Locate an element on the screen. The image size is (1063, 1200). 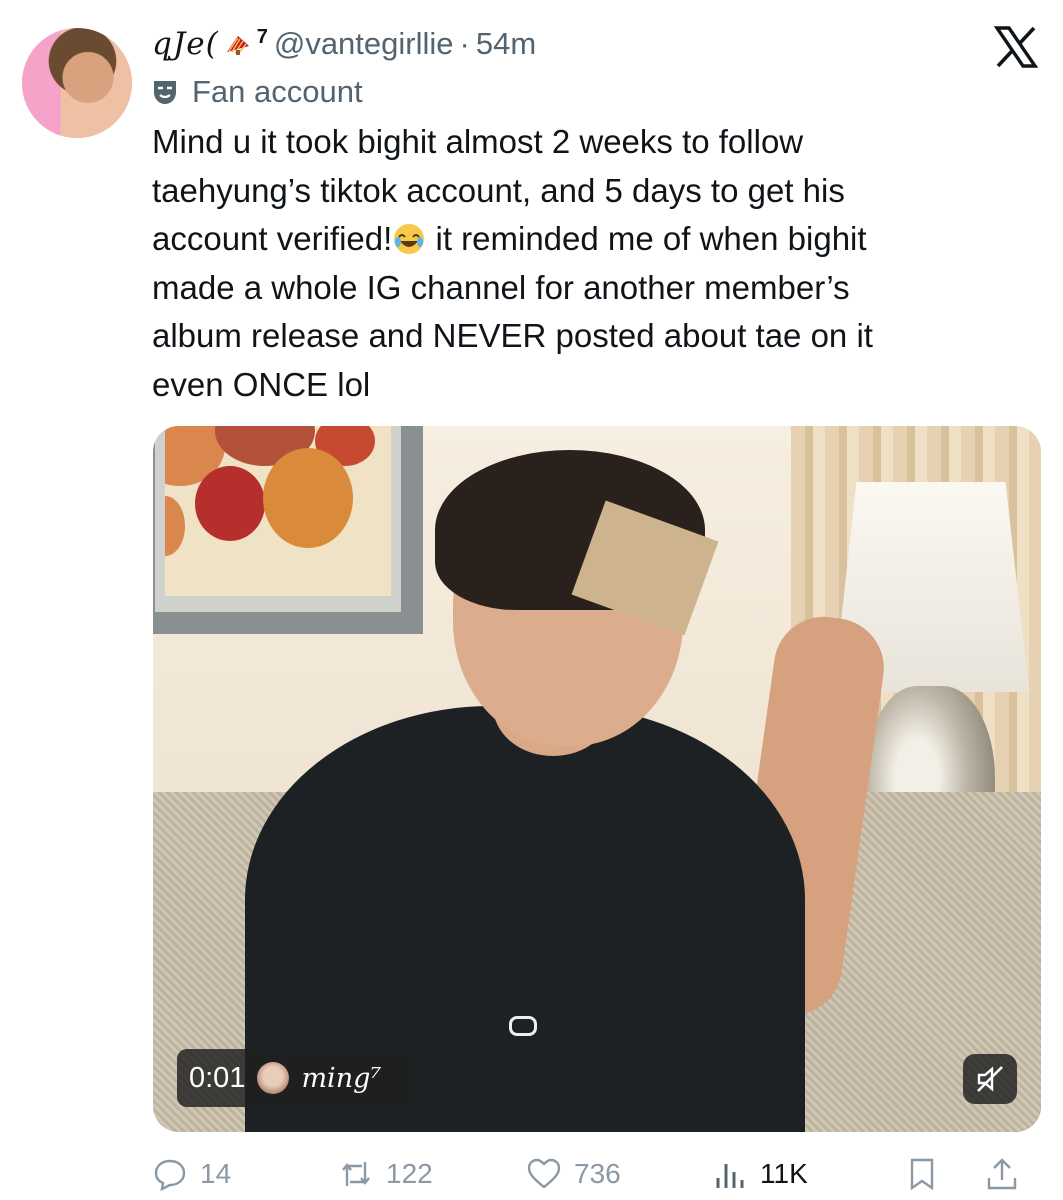
share-icon is located at coordinates (1002, 1174).